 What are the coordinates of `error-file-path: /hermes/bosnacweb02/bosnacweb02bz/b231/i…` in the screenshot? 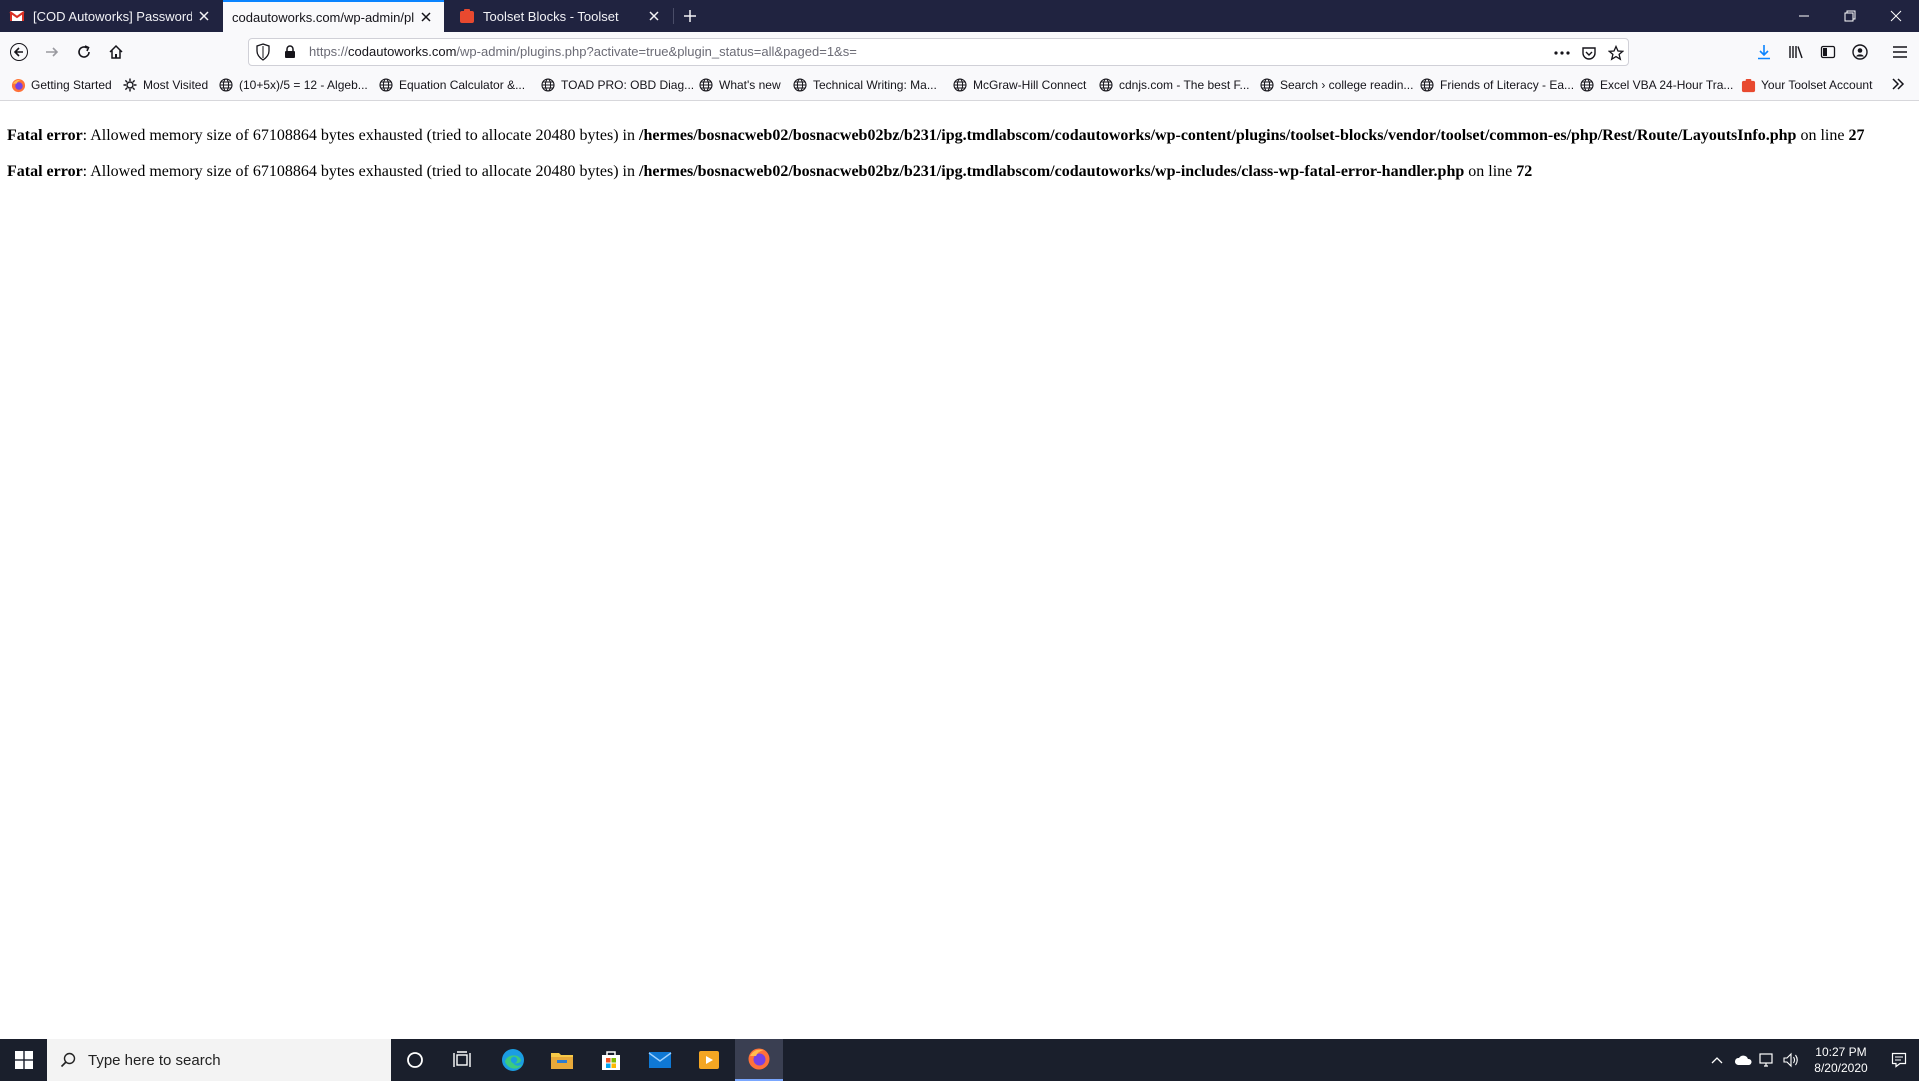 It's located at (1052, 171).